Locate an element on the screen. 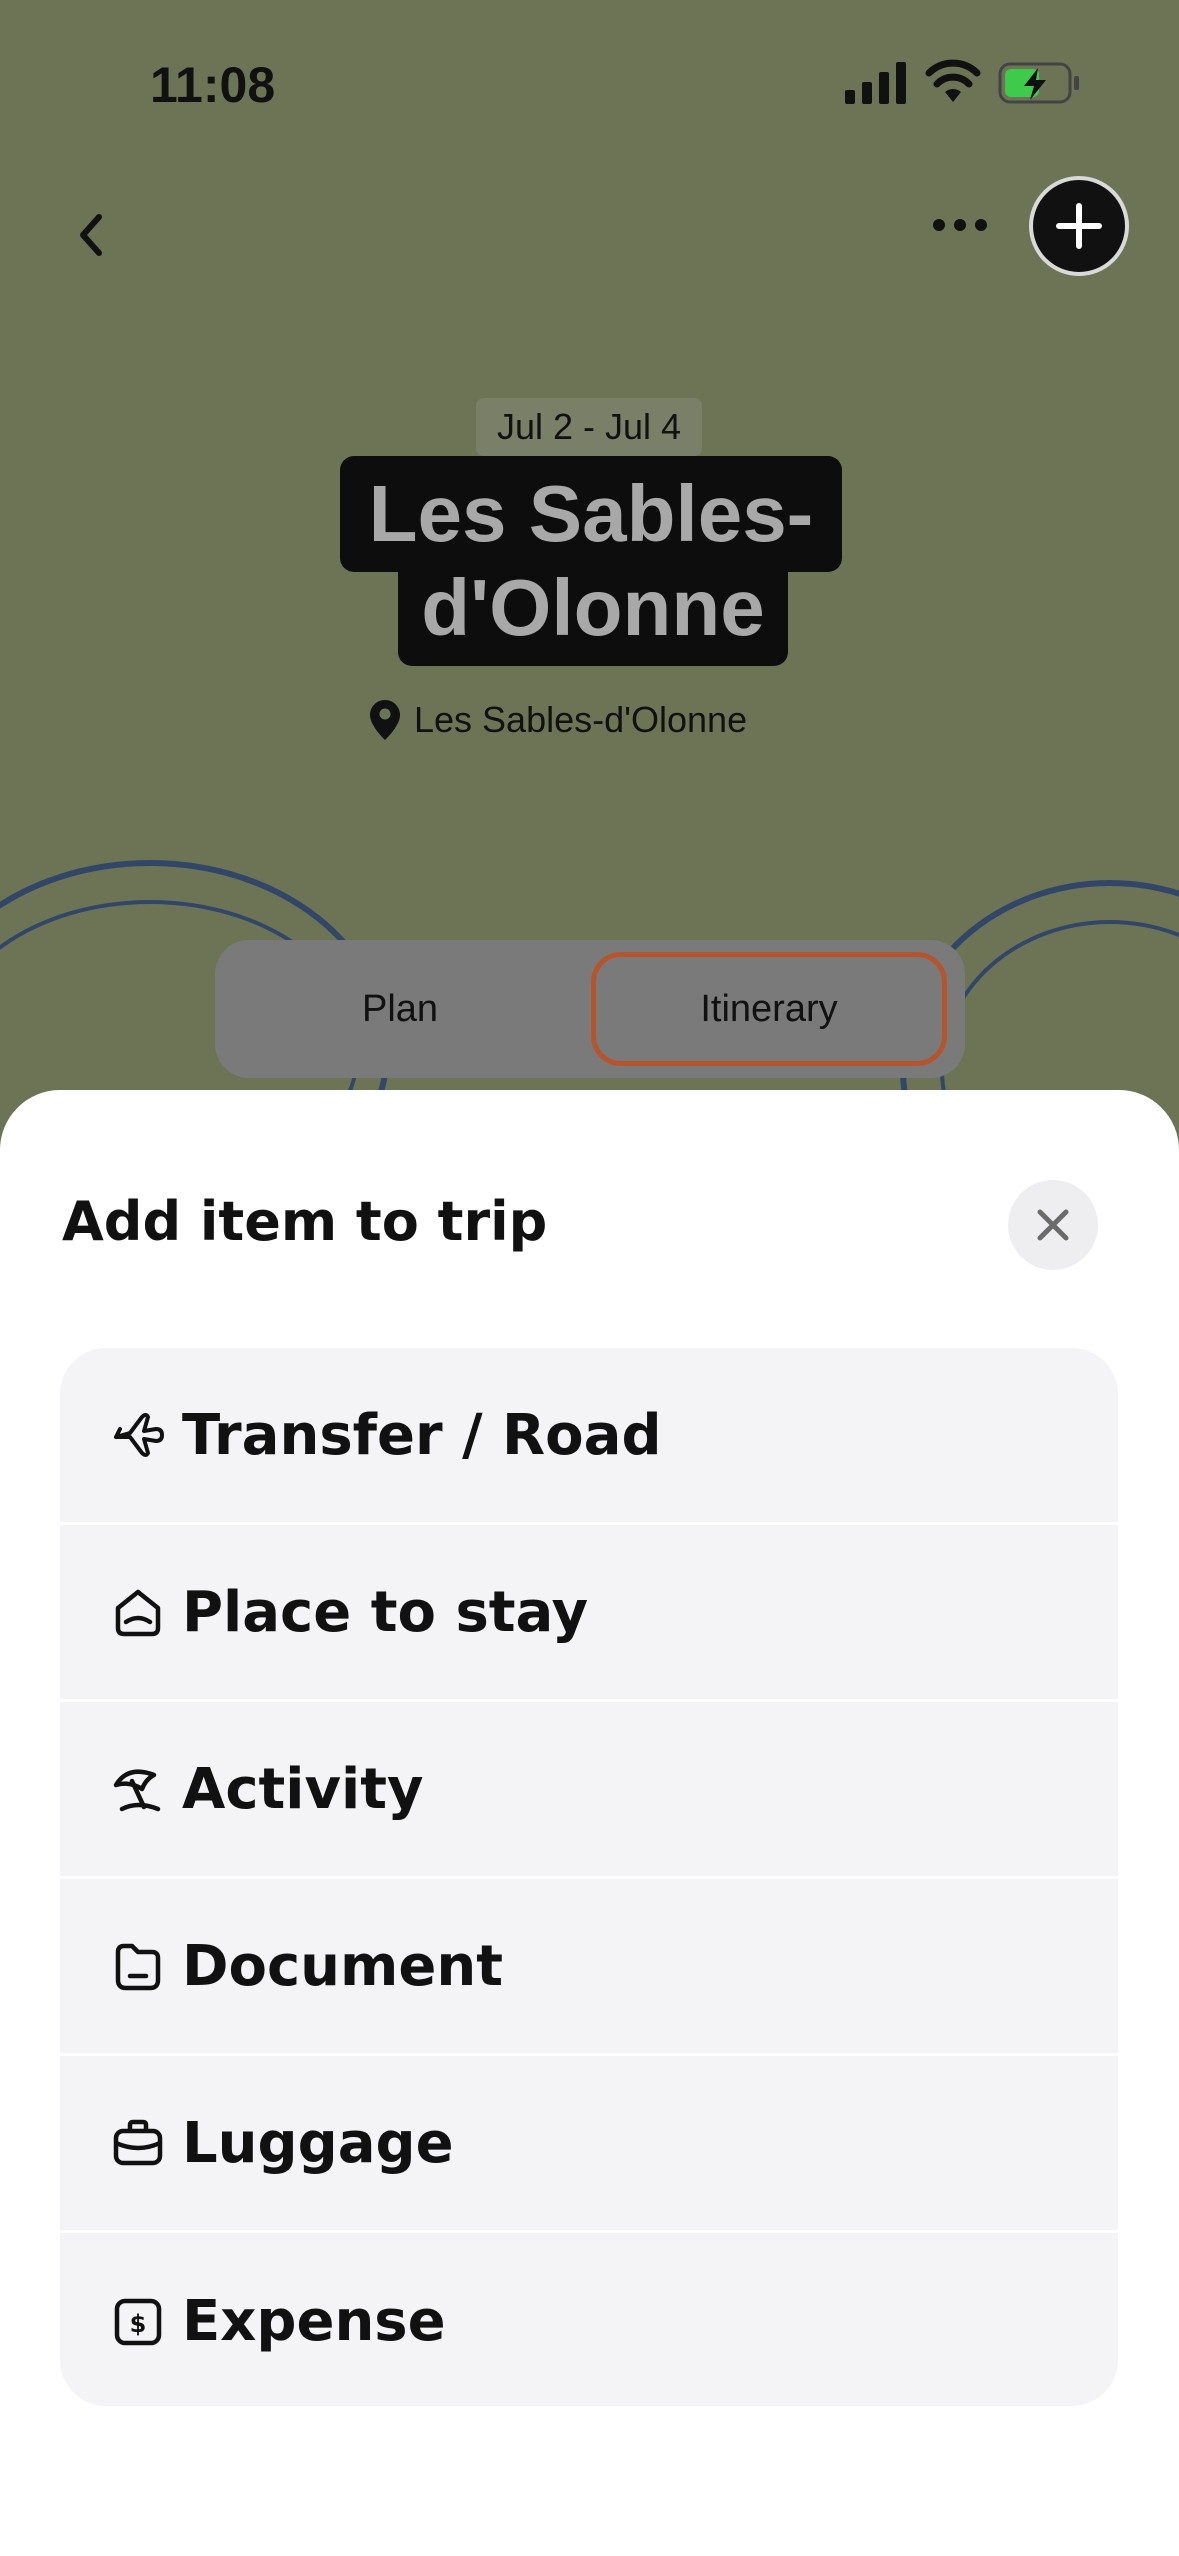  wifi-icon is located at coordinates (953, 80).